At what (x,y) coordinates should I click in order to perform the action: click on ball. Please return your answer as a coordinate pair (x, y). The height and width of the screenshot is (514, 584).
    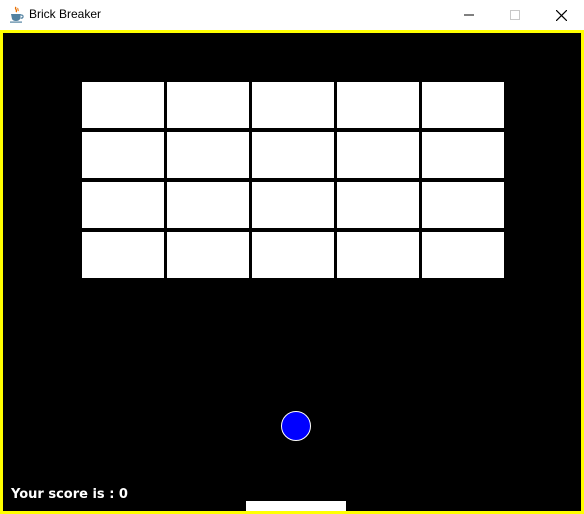
    Looking at the image, I should click on (296, 426).